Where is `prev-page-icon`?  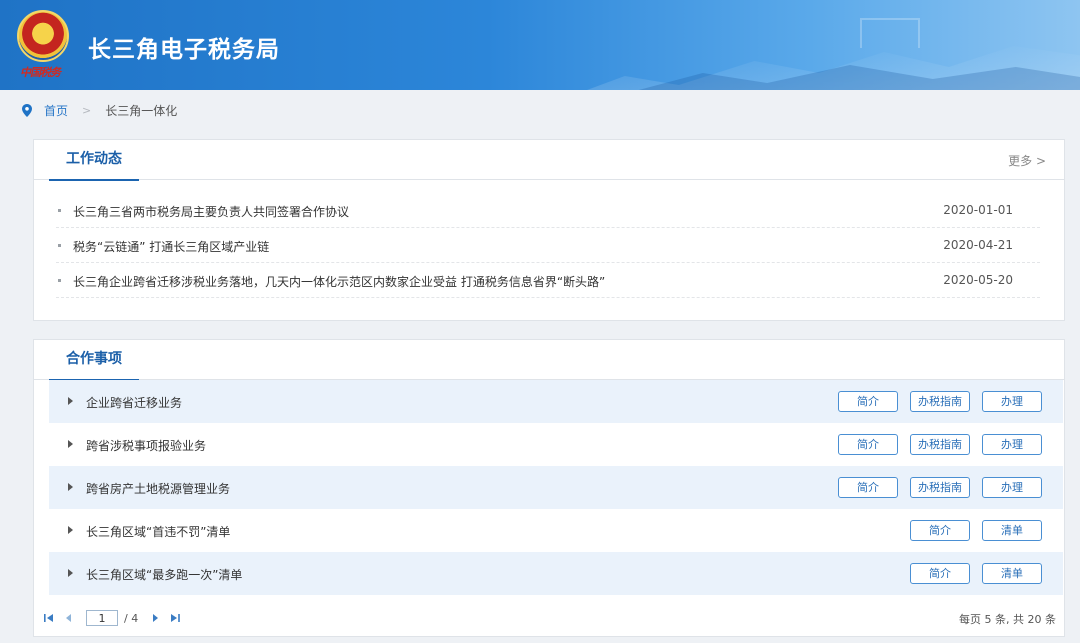 prev-page-icon is located at coordinates (69, 618).